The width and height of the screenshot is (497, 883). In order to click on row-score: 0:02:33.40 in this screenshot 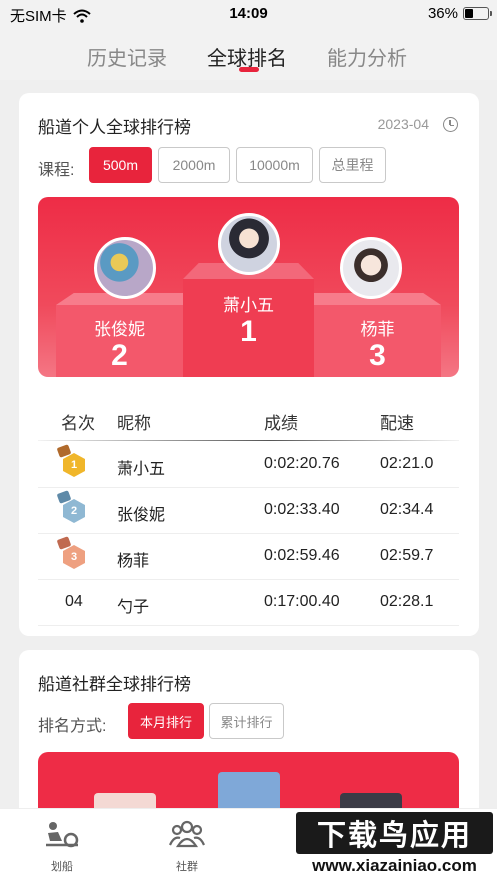, I will do `click(302, 509)`.